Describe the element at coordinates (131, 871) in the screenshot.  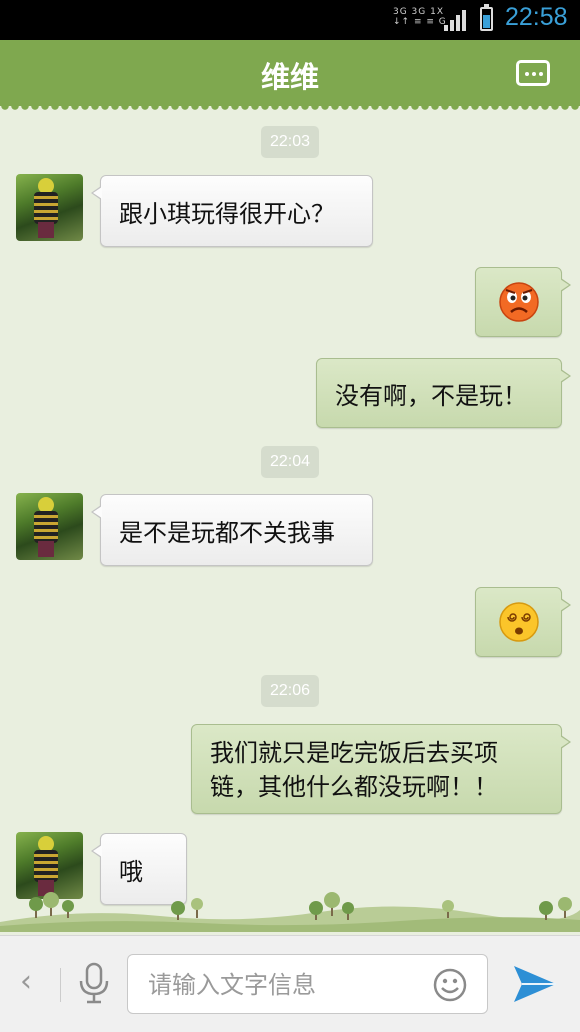
I see `message-text: 哦` at that location.